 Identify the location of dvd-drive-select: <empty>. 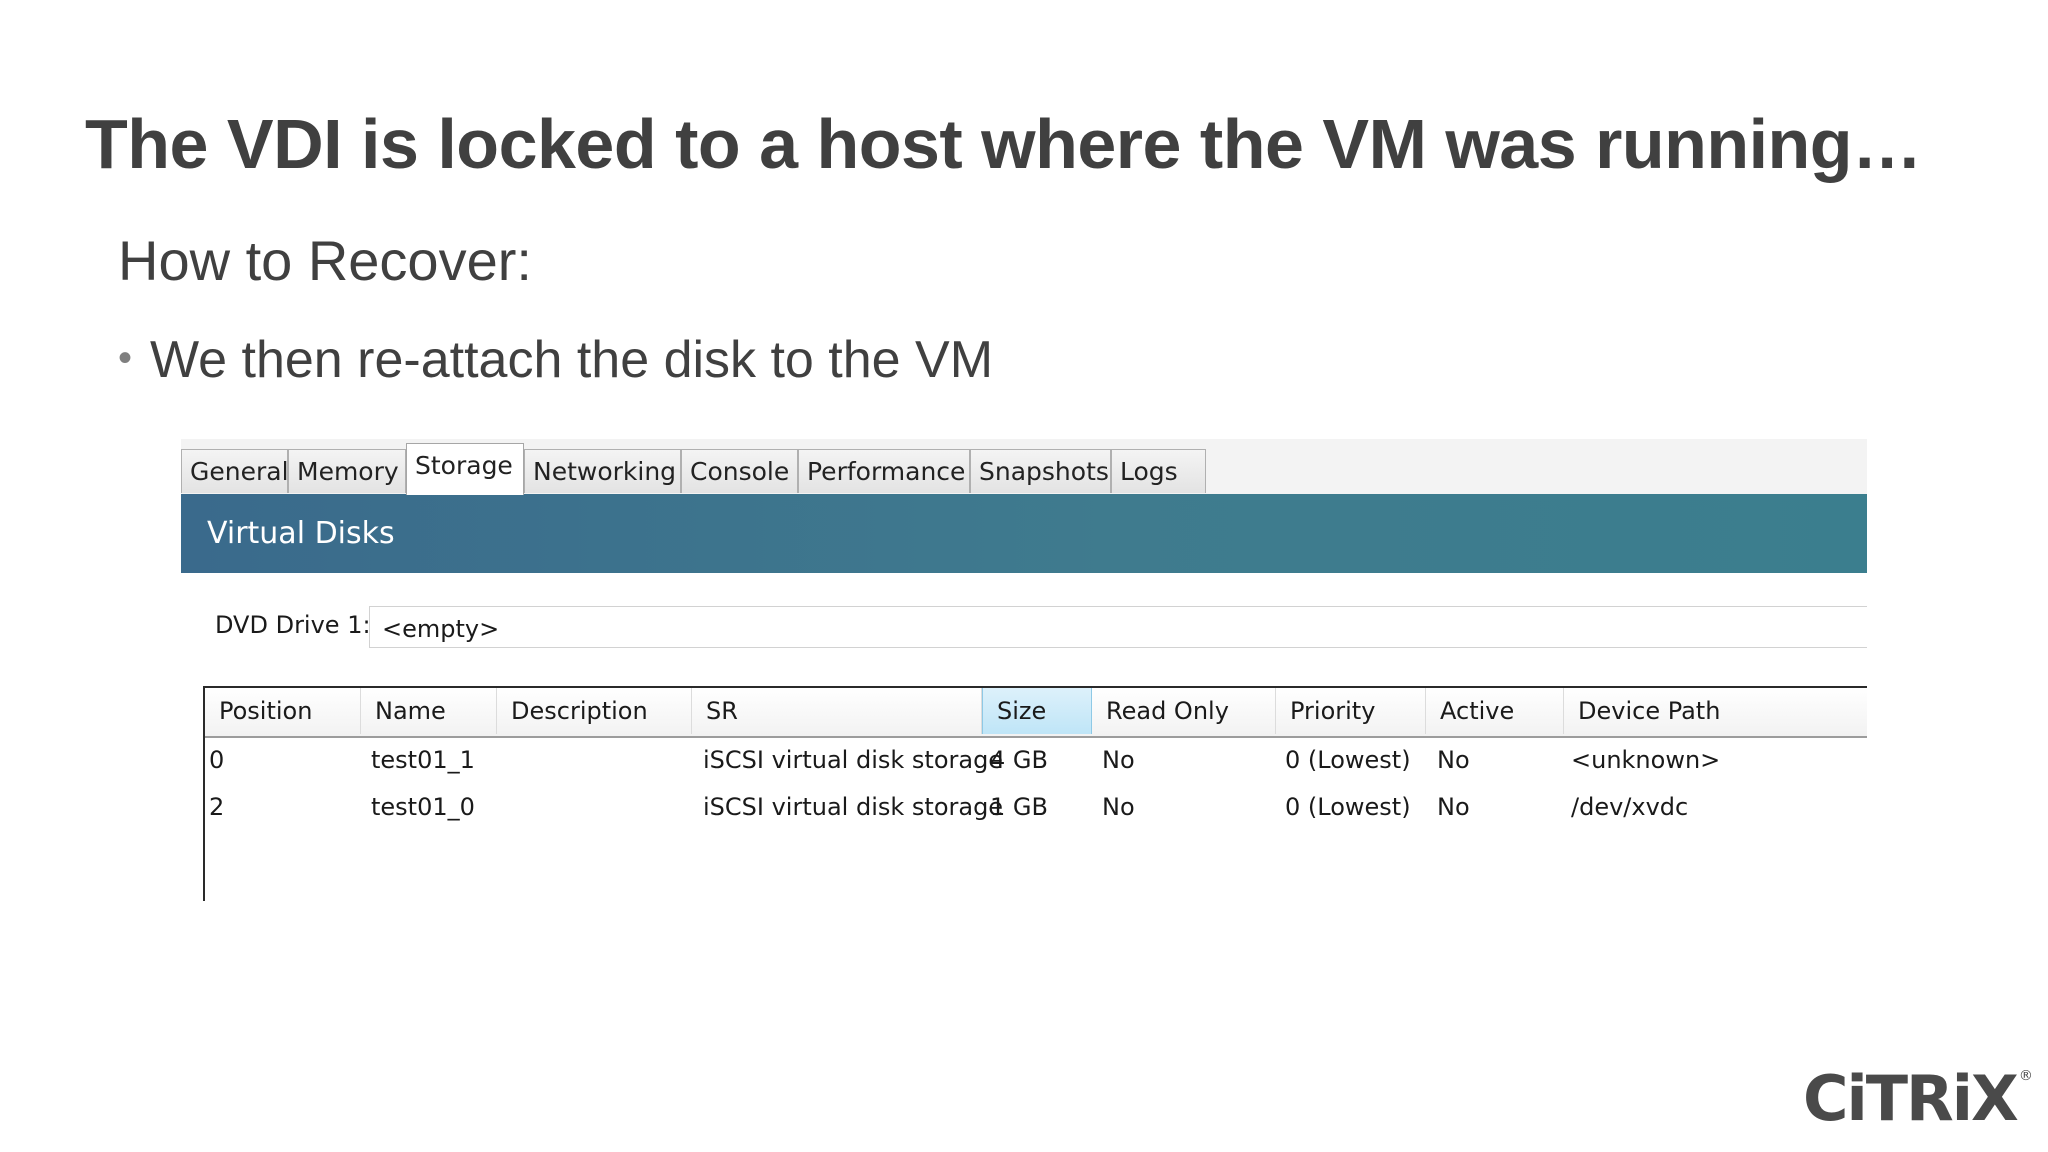
(1118, 627).